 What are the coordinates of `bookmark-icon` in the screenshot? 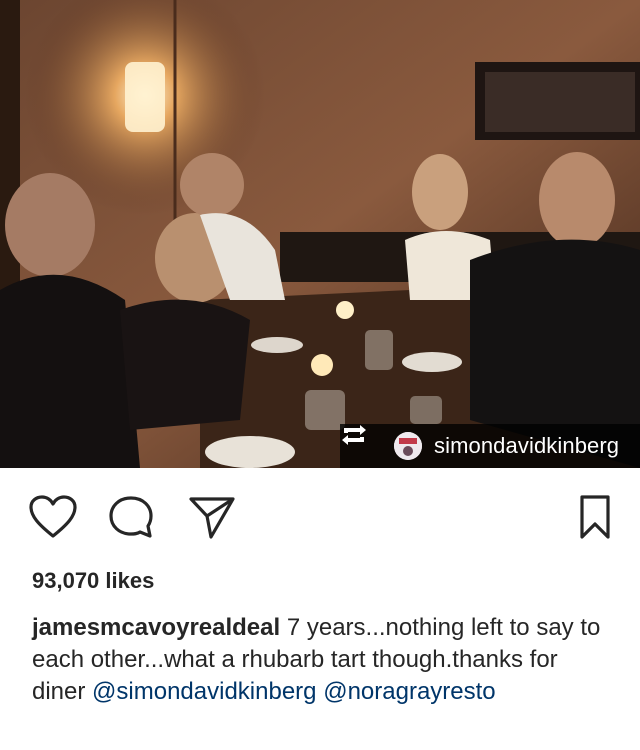 It's located at (595, 519).